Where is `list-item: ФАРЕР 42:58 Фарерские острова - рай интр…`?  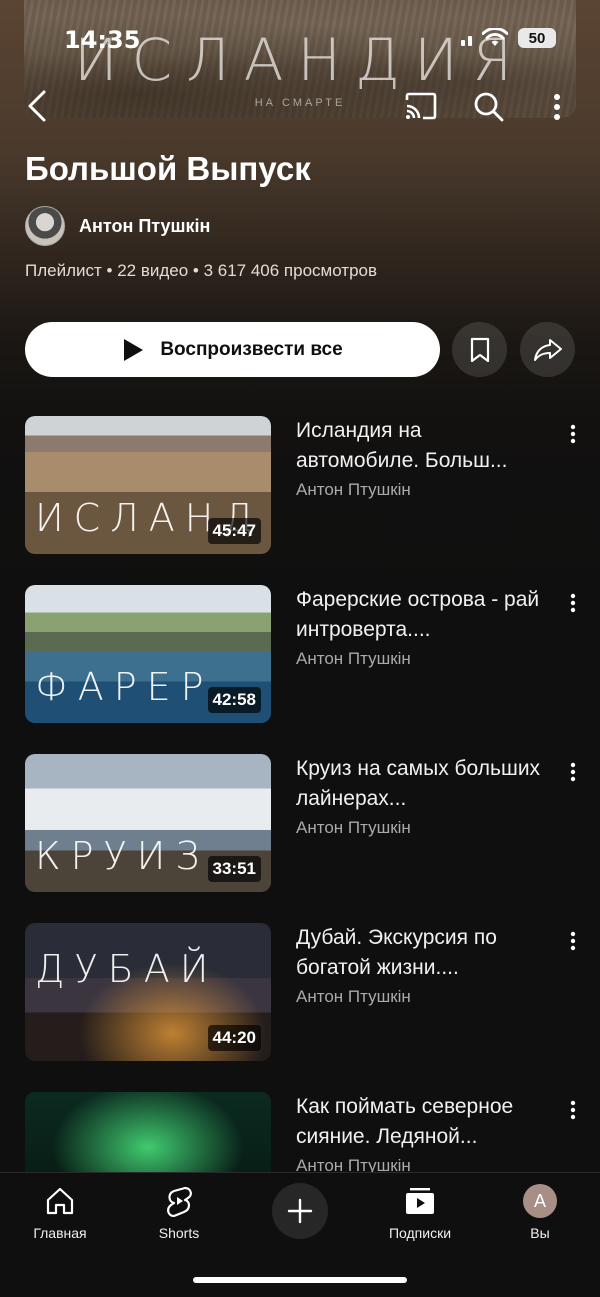 list-item: ФАРЕР 42:58 Фарерские острова - рай интр… is located at coordinates (305, 654).